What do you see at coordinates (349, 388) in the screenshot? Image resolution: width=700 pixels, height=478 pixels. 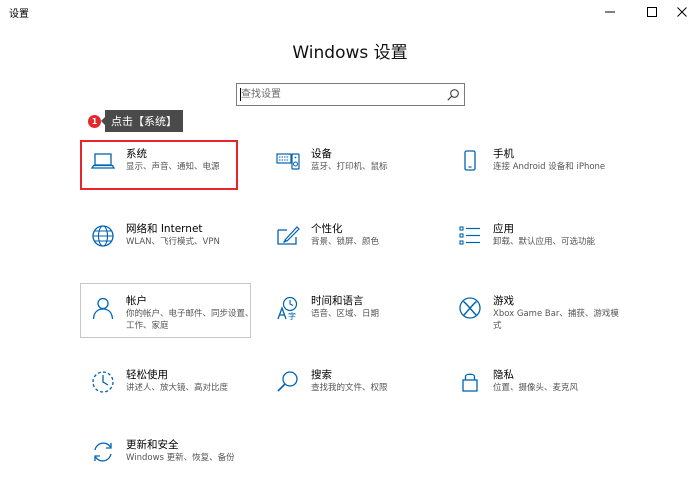 I see `tile-description: 查找我的文件、权限` at bounding box center [349, 388].